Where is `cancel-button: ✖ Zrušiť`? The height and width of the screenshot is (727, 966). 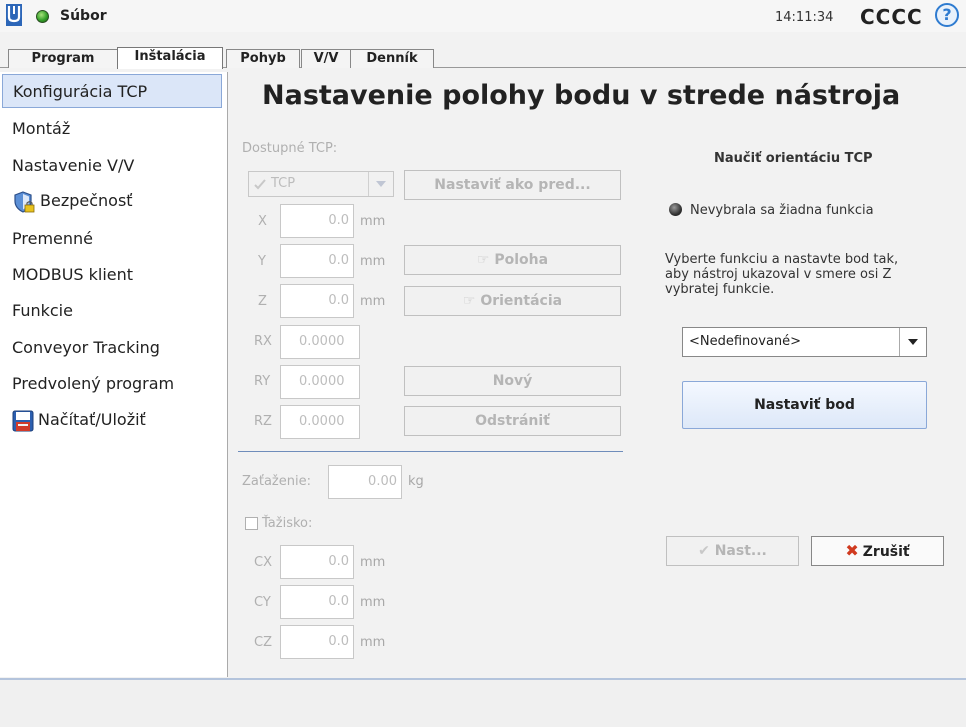 cancel-button: ✖ Zrušiť is located at coordinates (877, 551).